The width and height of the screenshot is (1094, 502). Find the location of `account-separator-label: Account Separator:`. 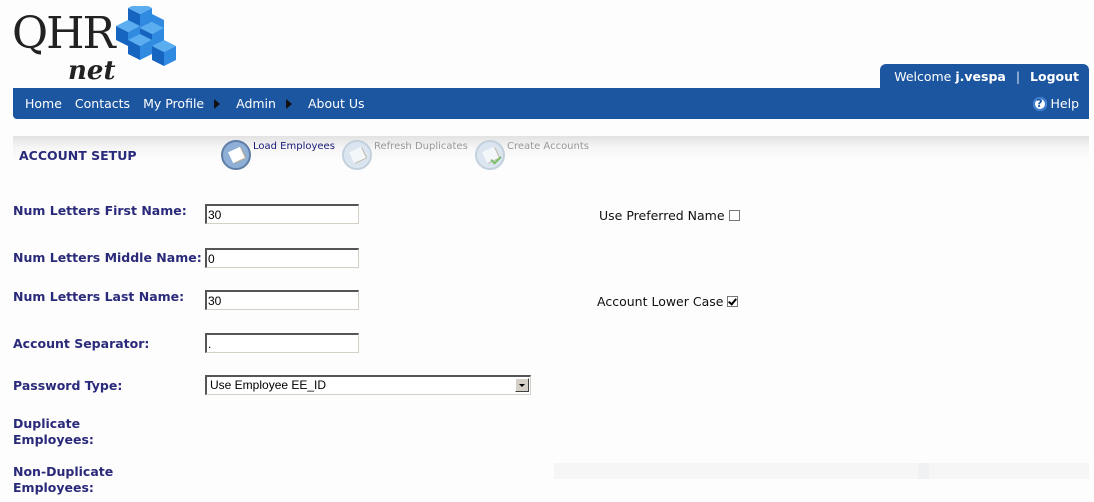

account-separator-label: Account Separator: is located at coordinates (81, 343).